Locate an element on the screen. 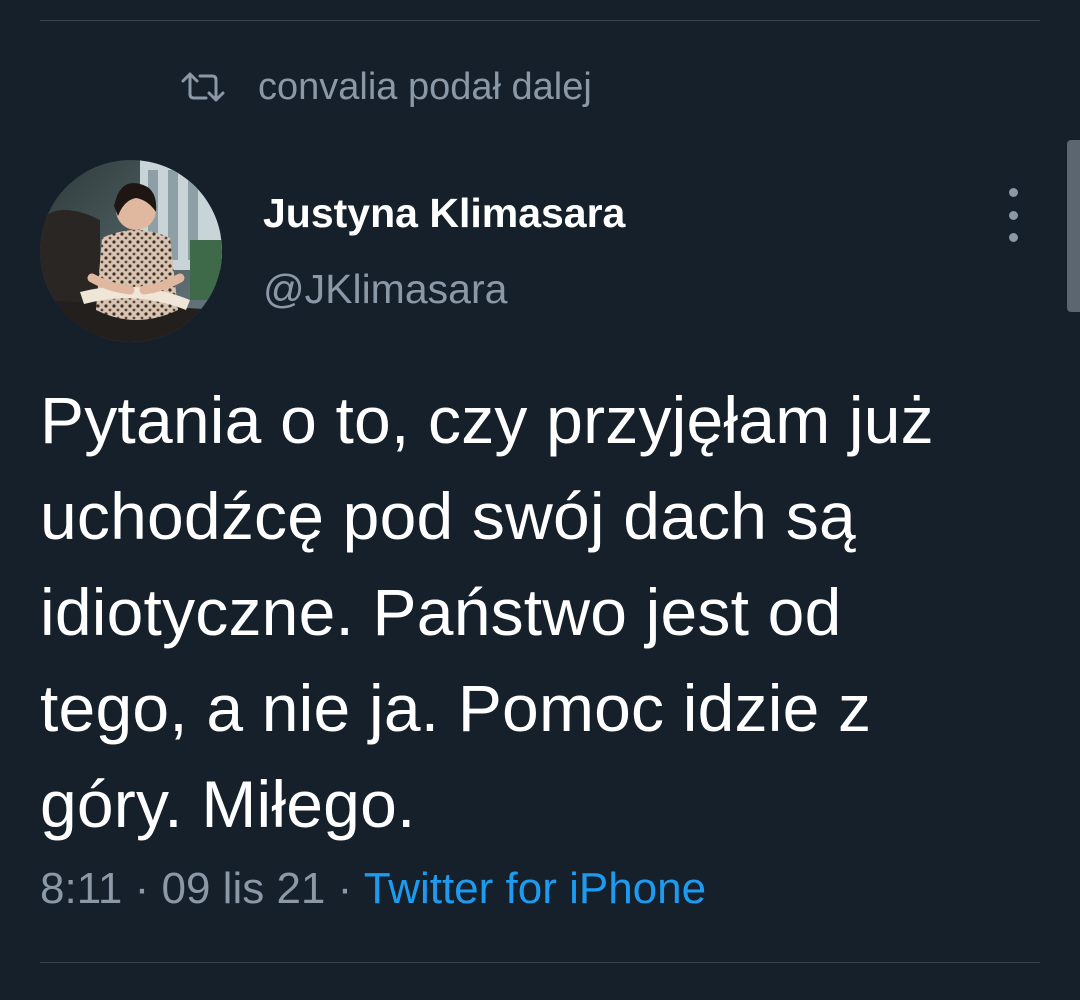 The image size is (1080, 1000). author-handle: @JKlimasara is located at coordinates (385, 289).